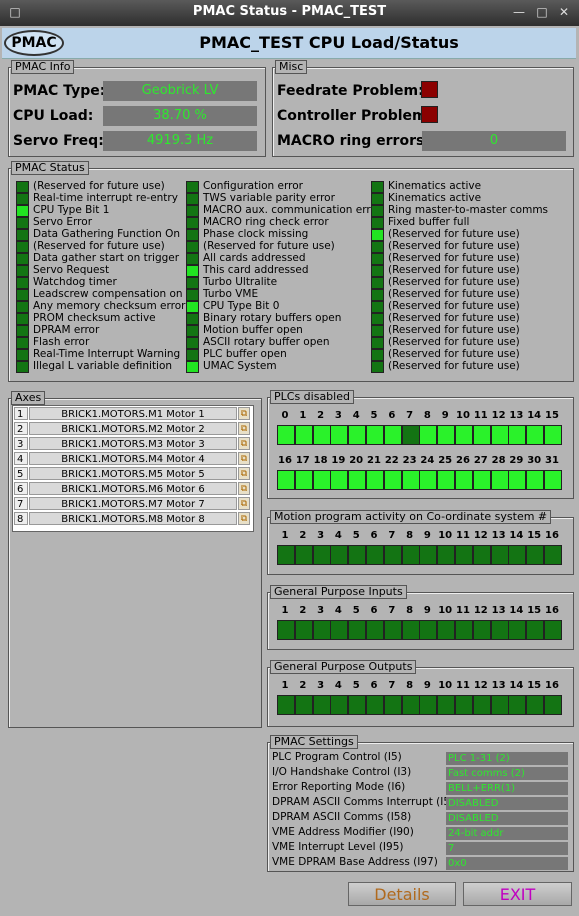 The height and width of the screenshot is (916, 579). I want to click on bit-number: 31, so click(552, 460).